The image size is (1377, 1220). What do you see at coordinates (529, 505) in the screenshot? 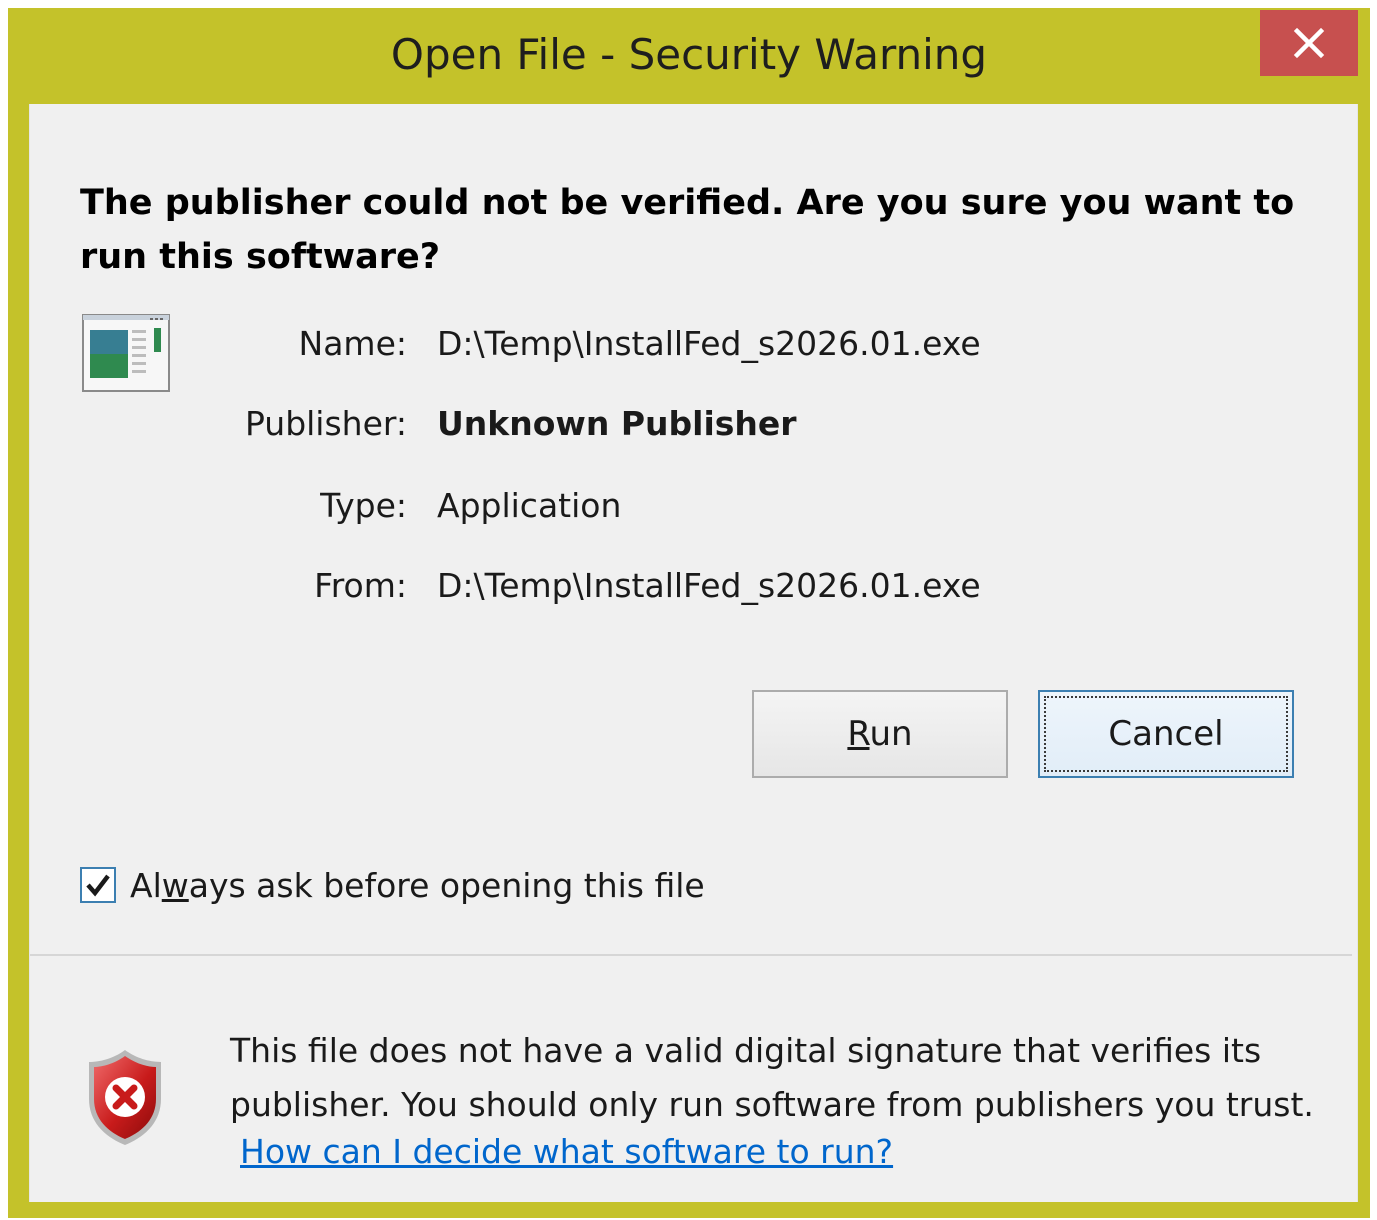
I see `type-value: Application` at bounding box center [529, 505].